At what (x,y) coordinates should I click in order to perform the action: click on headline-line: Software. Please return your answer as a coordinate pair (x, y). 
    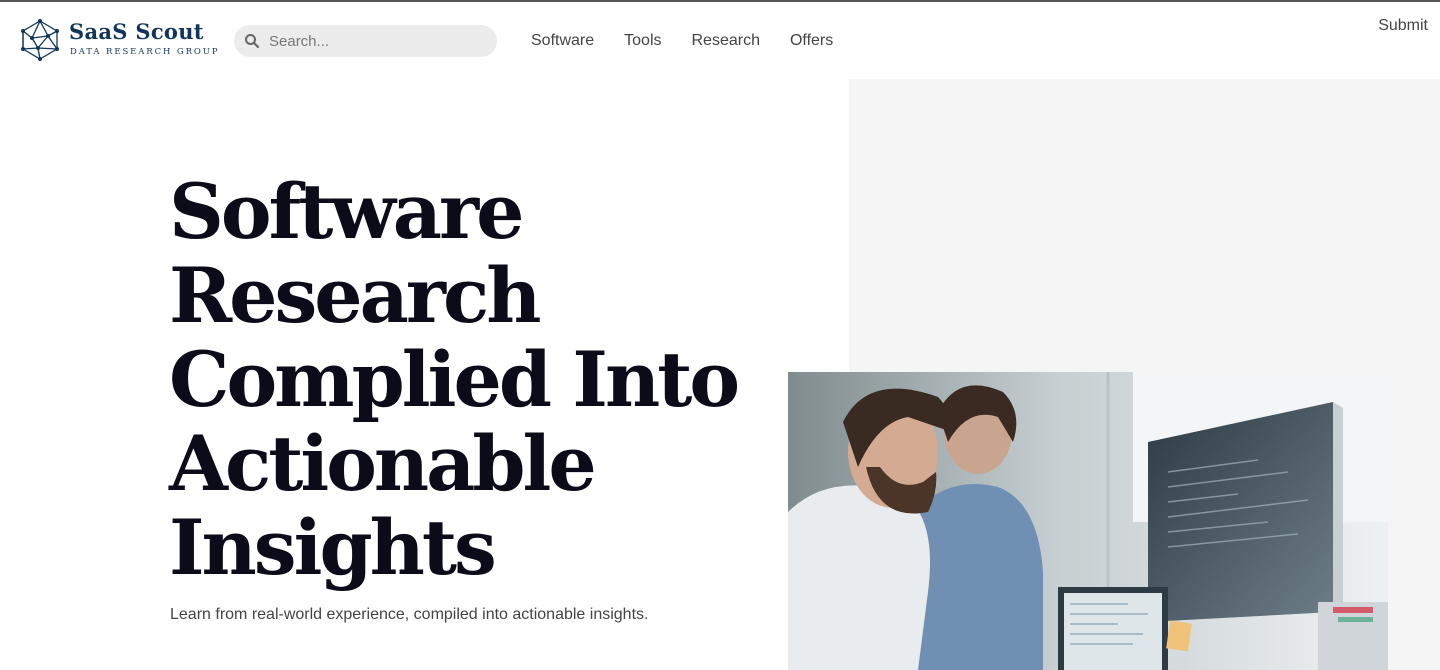
    Looking at the image, I should click on (346, 211).